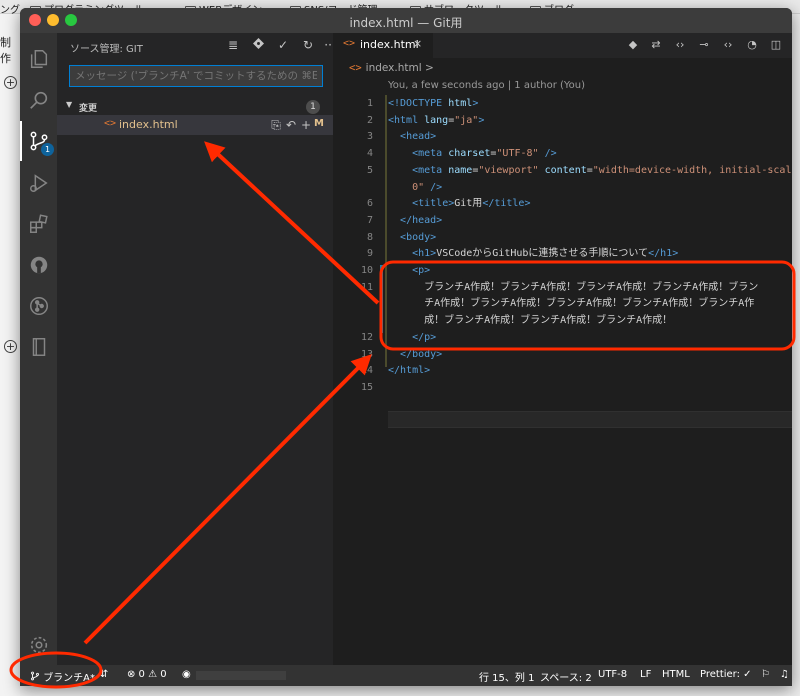 The height and width of the screenshot is (696, 800). What do you see at coordinates (562, 253) in the screenshot?
I see `code-line: 9 <h1>VSCodeからGitHubに連携させる手順について</h1>` at bounding box center [562, 253].